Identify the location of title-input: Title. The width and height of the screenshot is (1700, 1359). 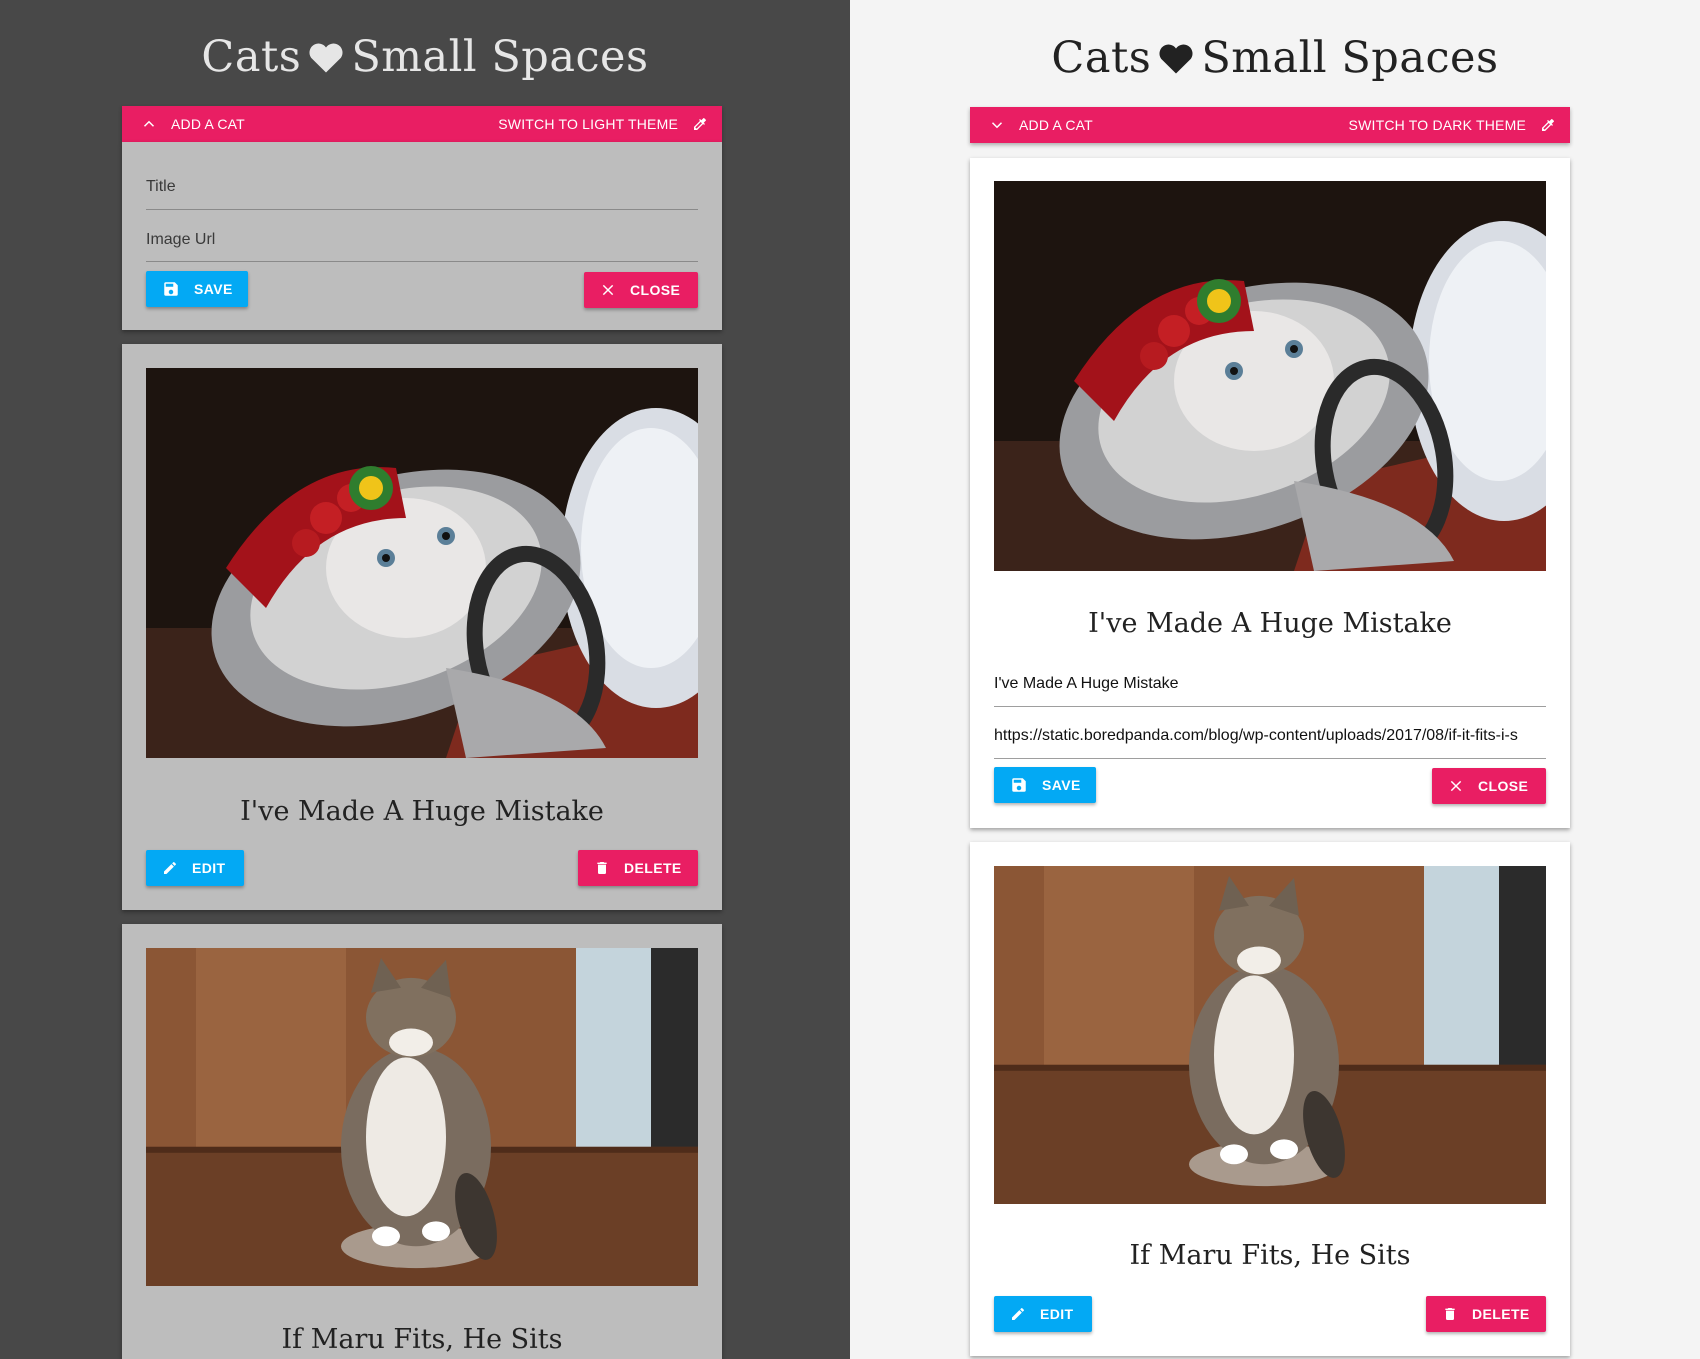
(161, 187).